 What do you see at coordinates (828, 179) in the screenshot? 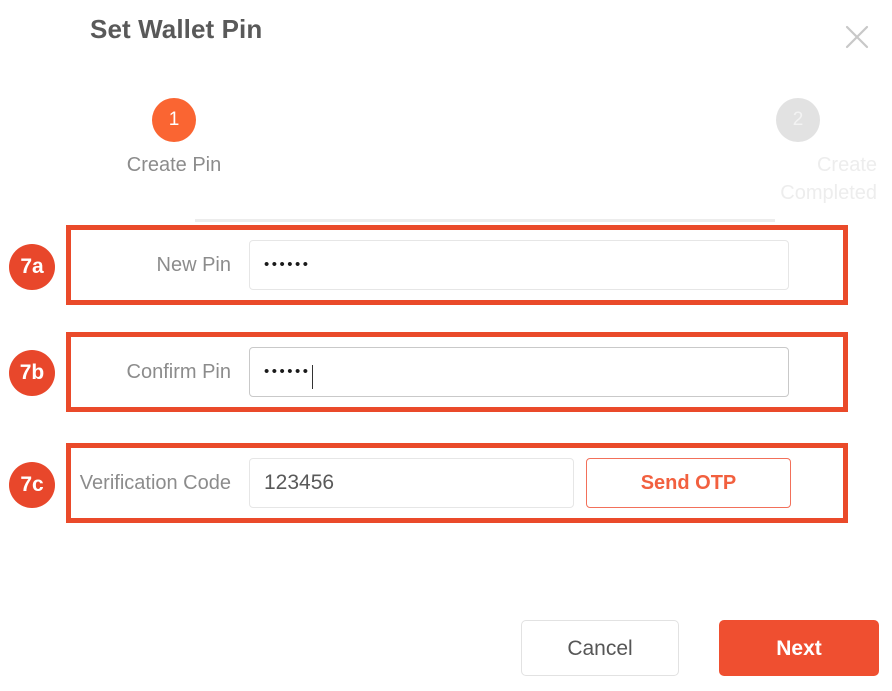
I see `stepper-step-2-label: Create Completed` at bounding box center [828, 179].